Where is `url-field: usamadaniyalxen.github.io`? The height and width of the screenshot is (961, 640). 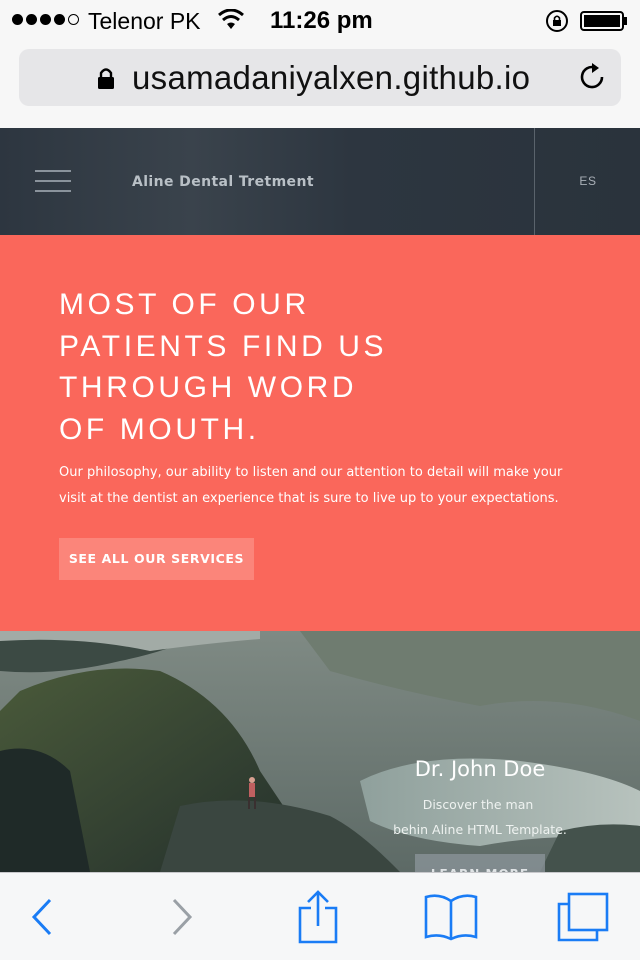 url-field: usamadaniyalxen.github.io is located at coordinates (320, 77).